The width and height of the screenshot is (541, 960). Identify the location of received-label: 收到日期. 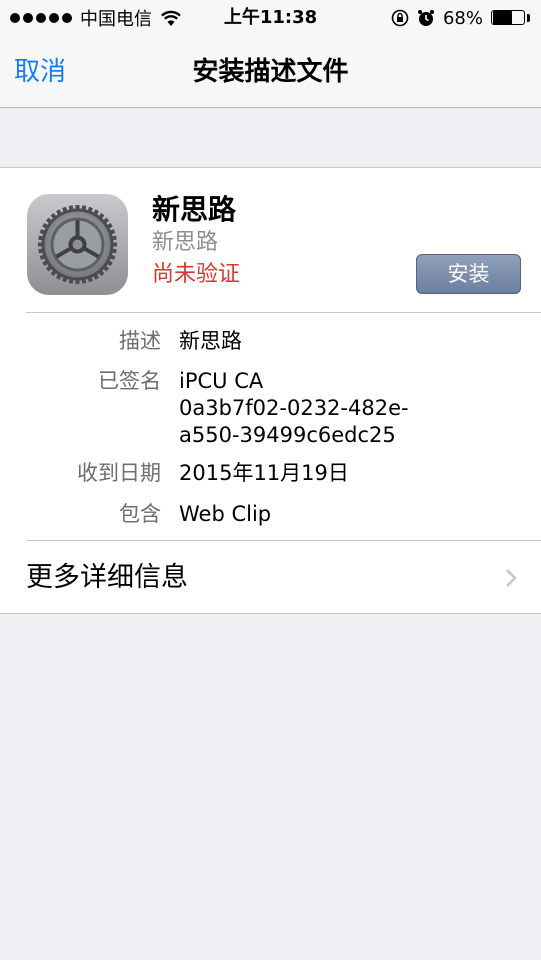
(119, 473).